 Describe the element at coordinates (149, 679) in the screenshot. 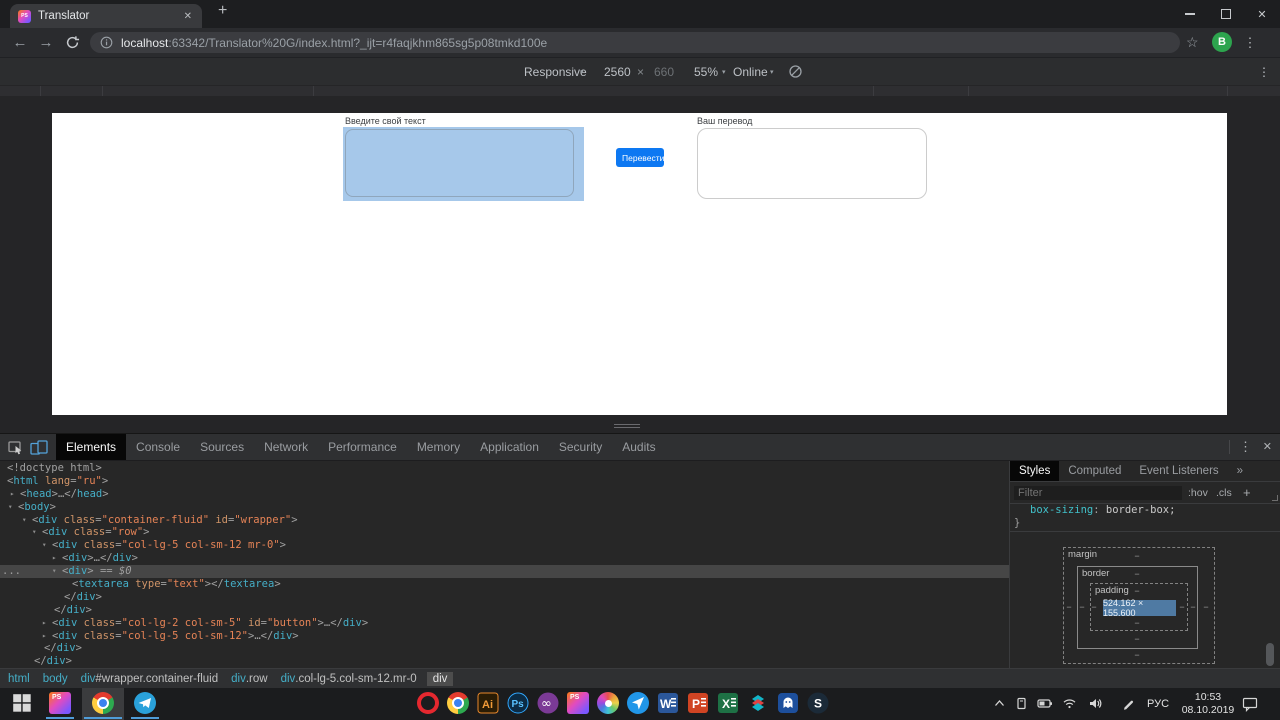

I see `breadcrumb-item: div #wrapper.container-fluid` at that location.